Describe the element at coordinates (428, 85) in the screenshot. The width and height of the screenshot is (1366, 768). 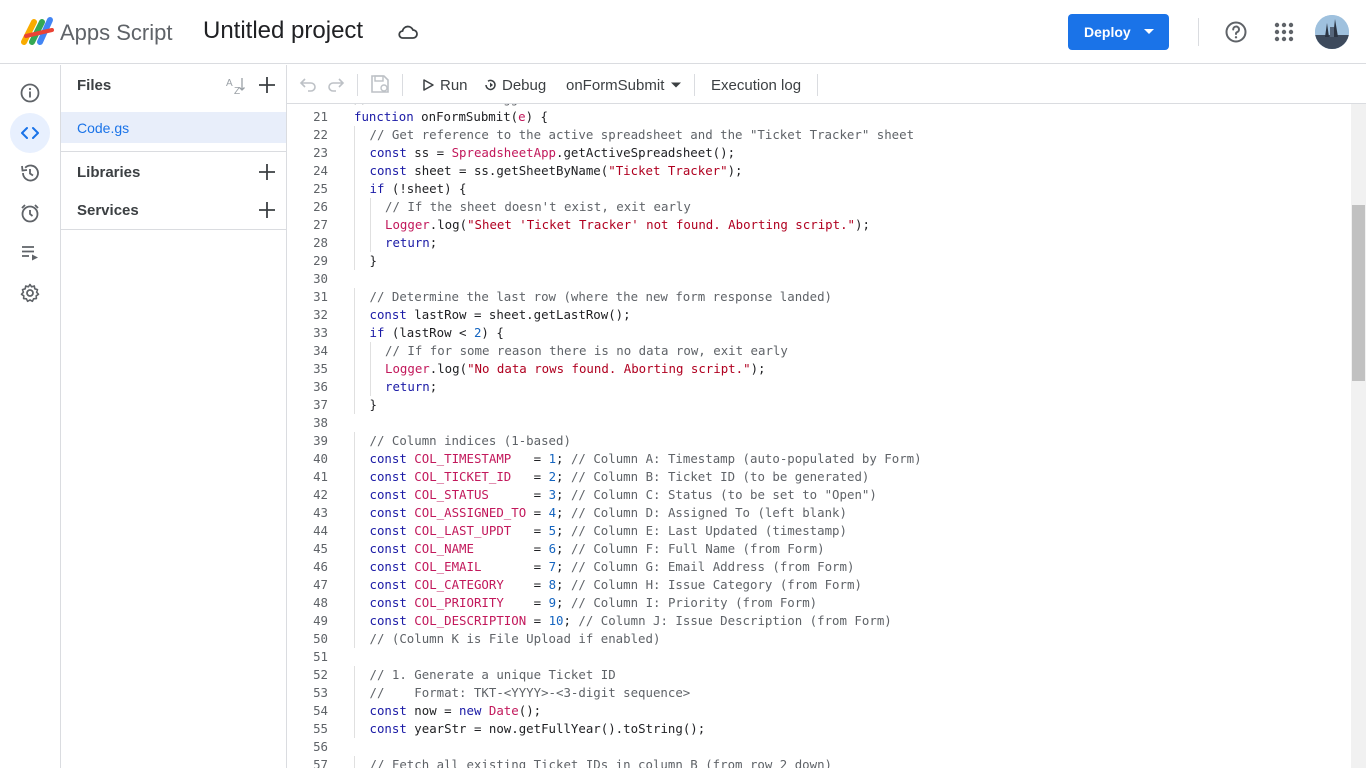
I see `play-icon` at that location.